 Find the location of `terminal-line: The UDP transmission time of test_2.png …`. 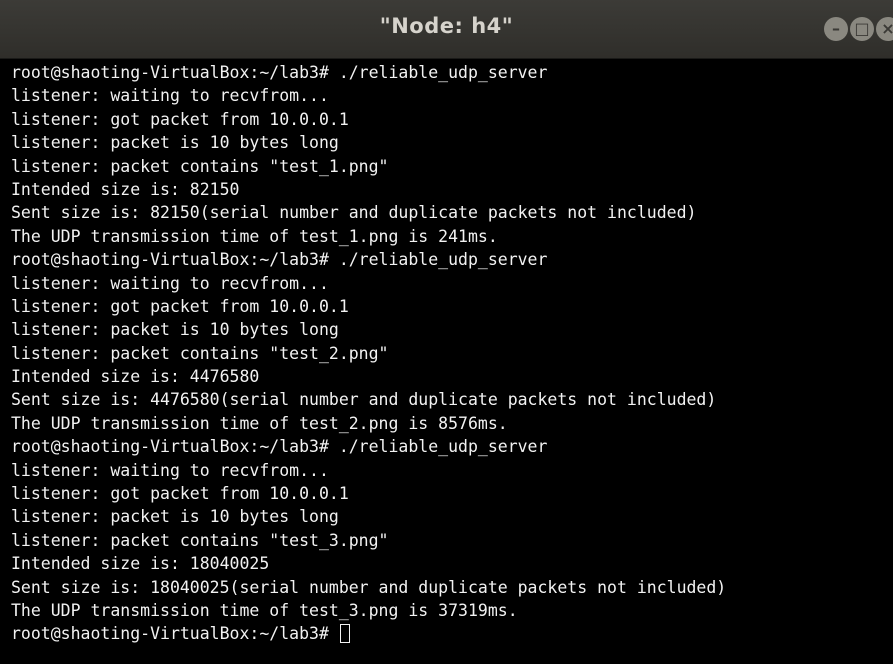

terminal-line: The UDP transmission time of test_2.png … is located at coordinates (259, 423).